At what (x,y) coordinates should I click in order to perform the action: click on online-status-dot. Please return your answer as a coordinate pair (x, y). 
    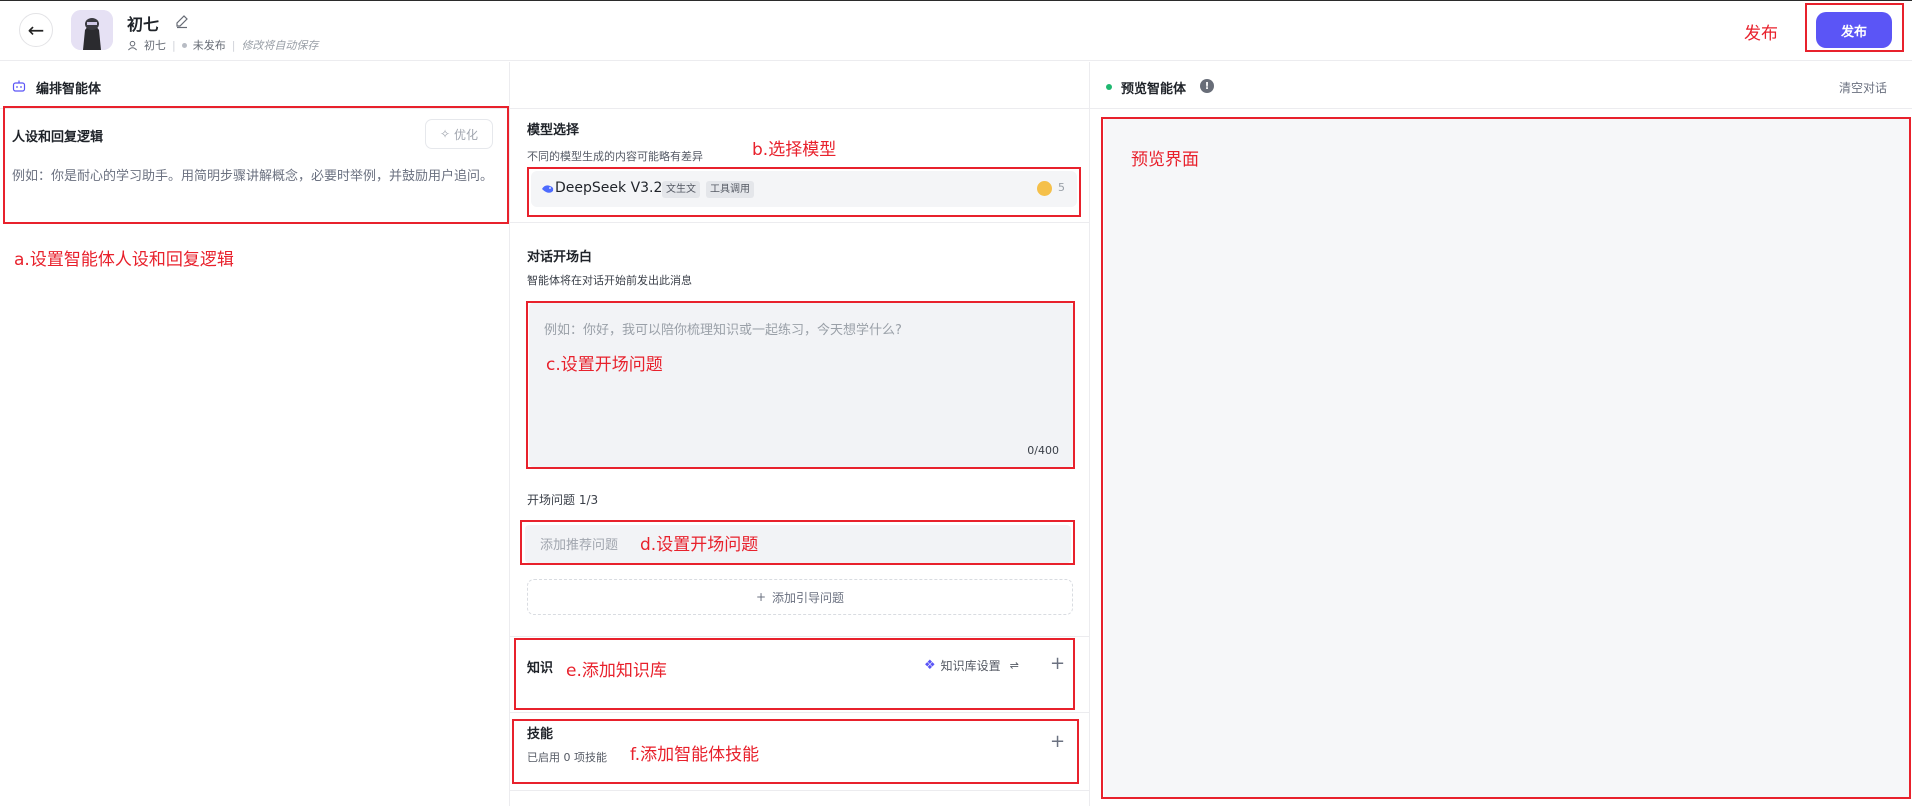
    Looking at the image, I should click on (1109, 87).